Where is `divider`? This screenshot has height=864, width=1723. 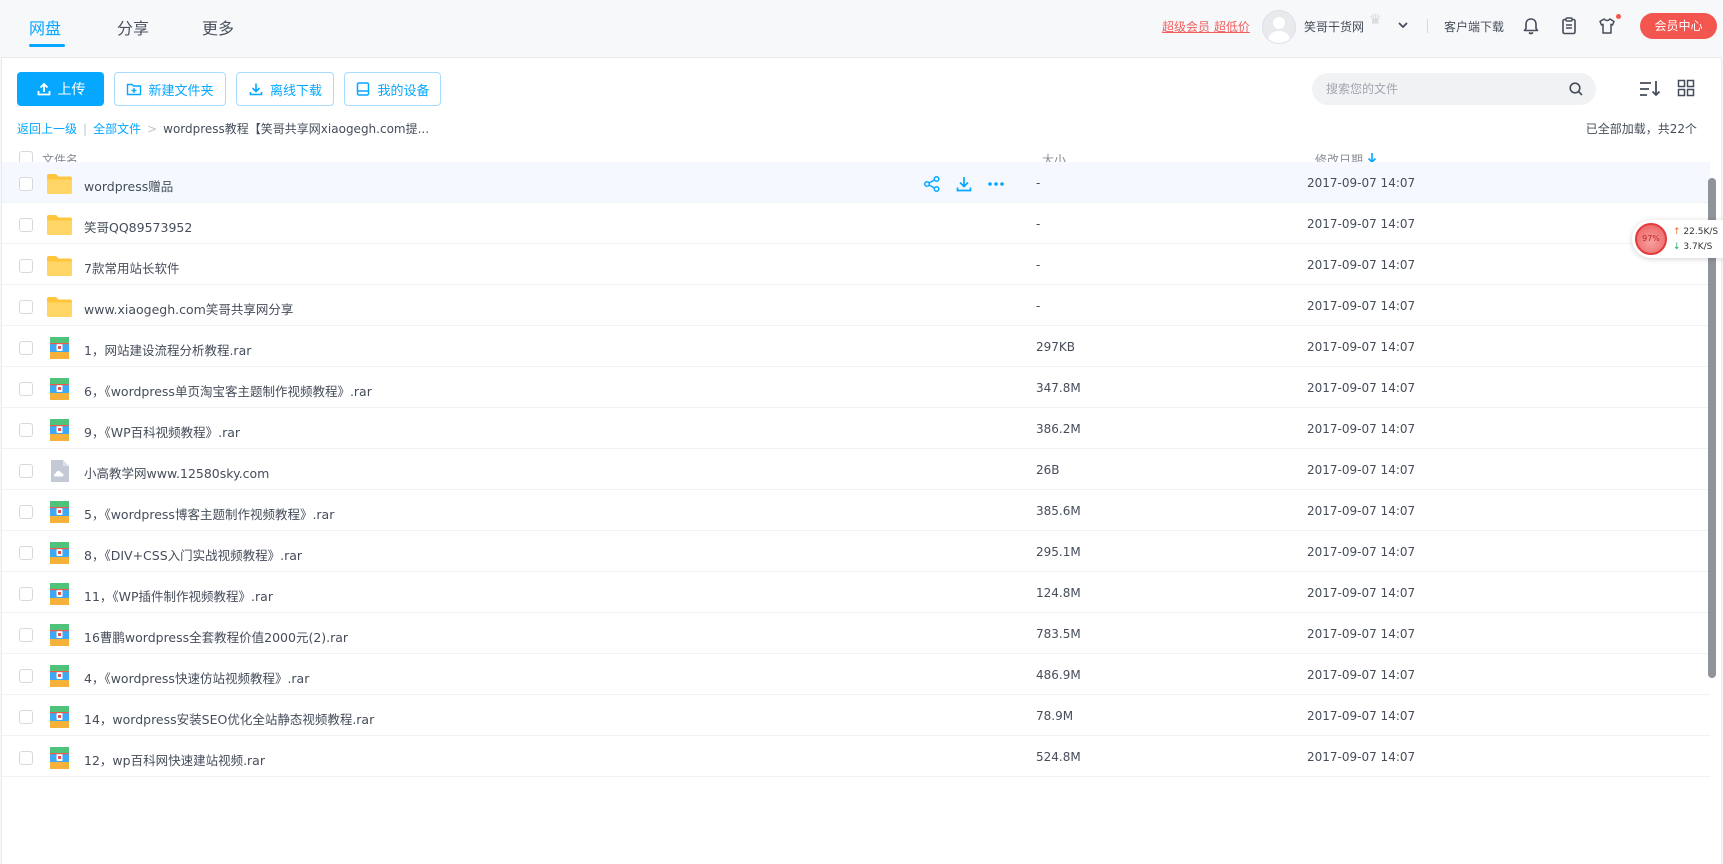
divider is located at coordinates (1427, 26).